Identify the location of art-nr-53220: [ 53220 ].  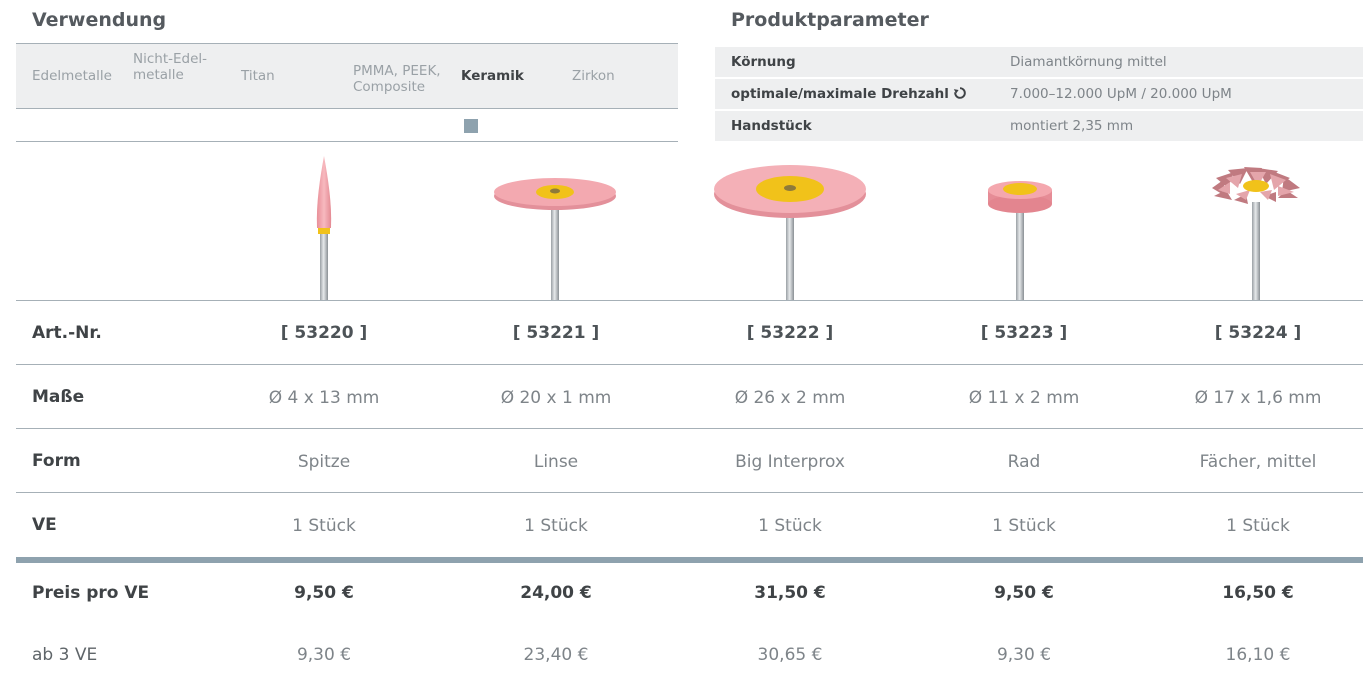
(324, 333).